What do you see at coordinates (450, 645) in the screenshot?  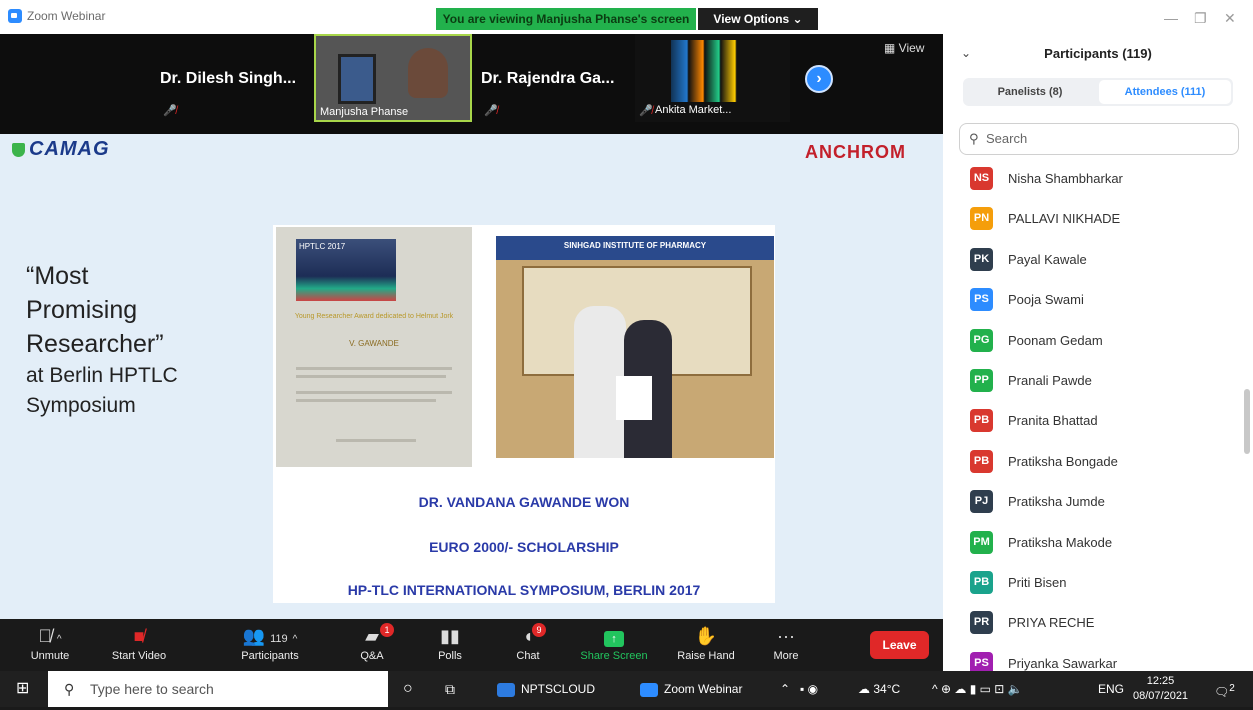 I see `polls-button: ▮▮ Polls` at bounding box center [450, 645].